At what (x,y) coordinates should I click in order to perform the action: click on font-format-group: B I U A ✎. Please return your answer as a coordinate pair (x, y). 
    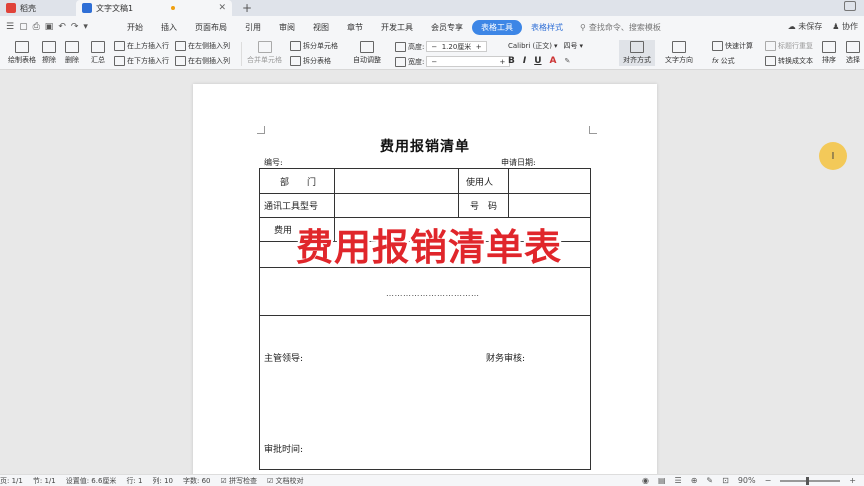
    Looking at the image, I should click on (539, 61).